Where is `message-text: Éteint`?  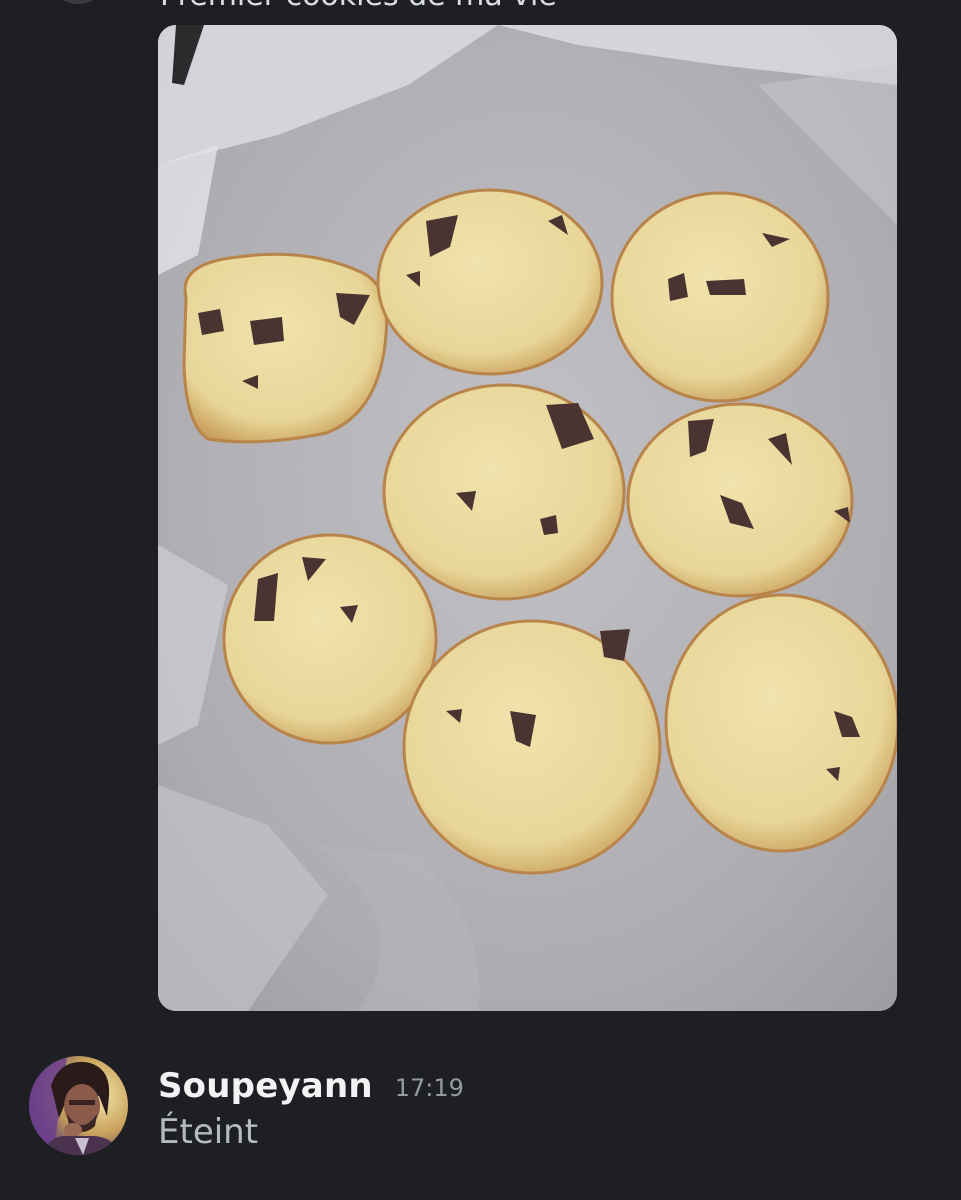 message-text: Éteint is located at coordinates (208, 1132).